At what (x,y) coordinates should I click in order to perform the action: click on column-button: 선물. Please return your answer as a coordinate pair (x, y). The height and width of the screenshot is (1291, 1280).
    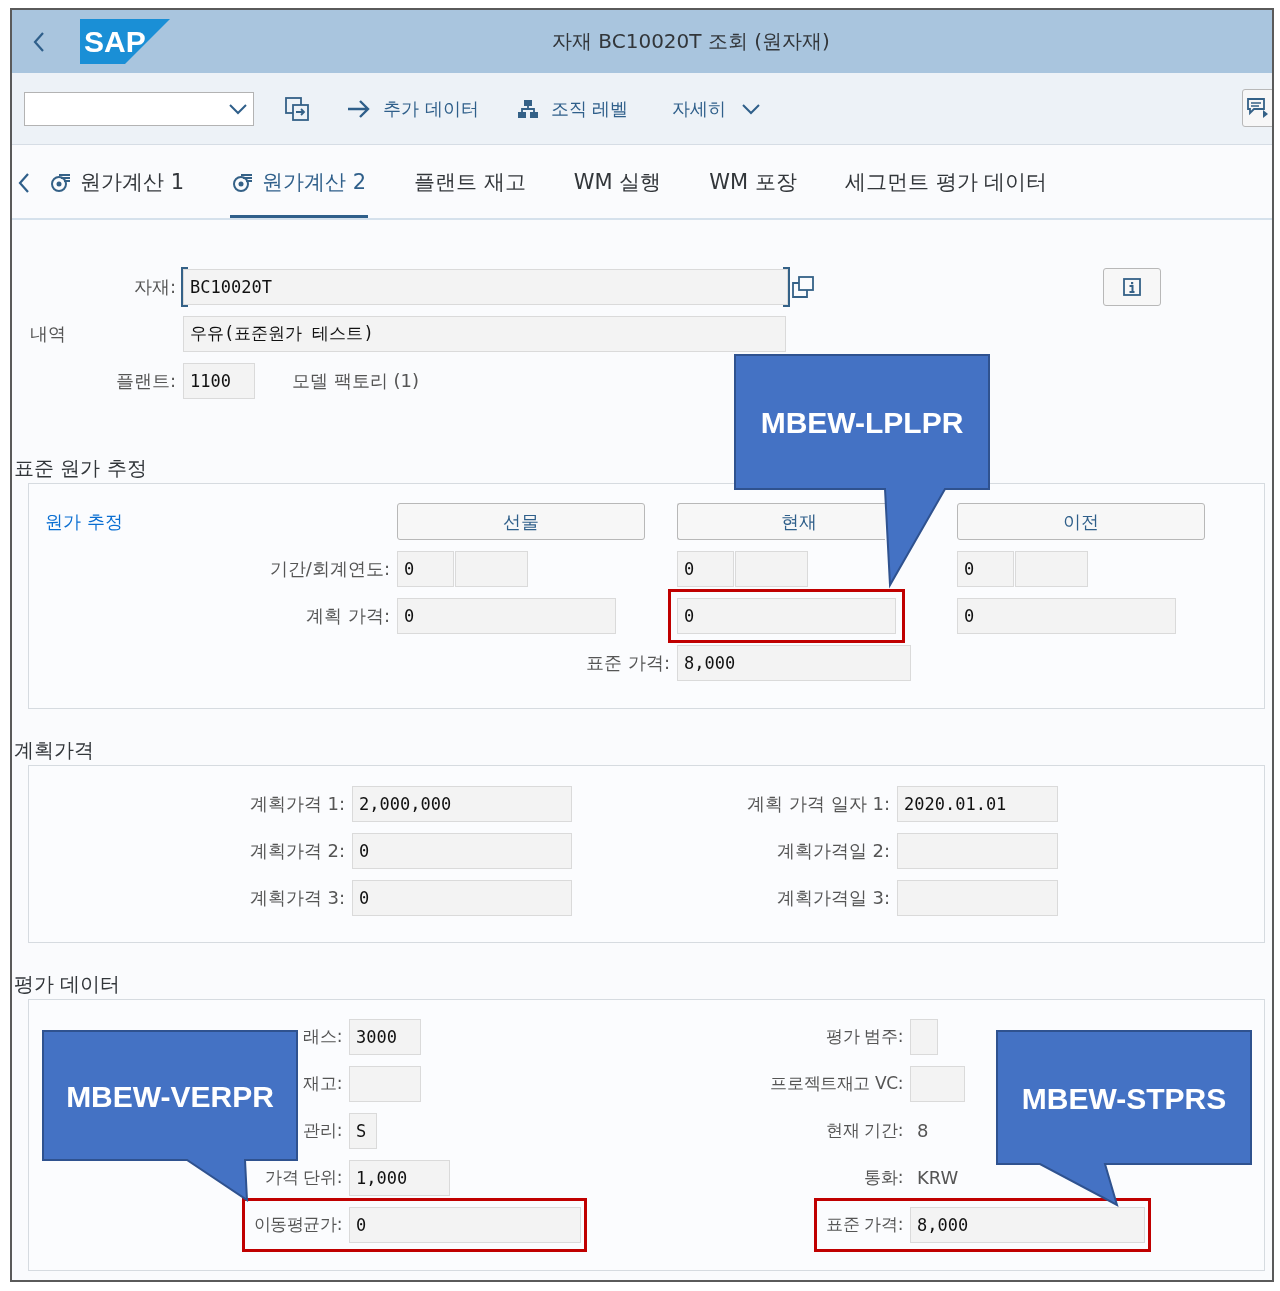
    Looking at the image, I should click on (521, 521).